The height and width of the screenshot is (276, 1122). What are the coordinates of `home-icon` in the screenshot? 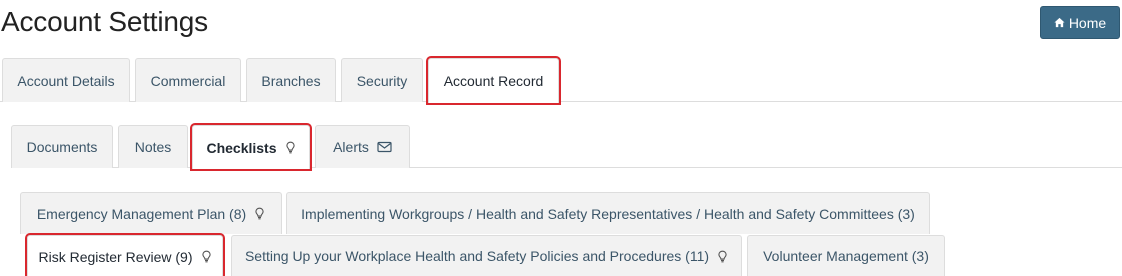 It's located at (1059, 22).